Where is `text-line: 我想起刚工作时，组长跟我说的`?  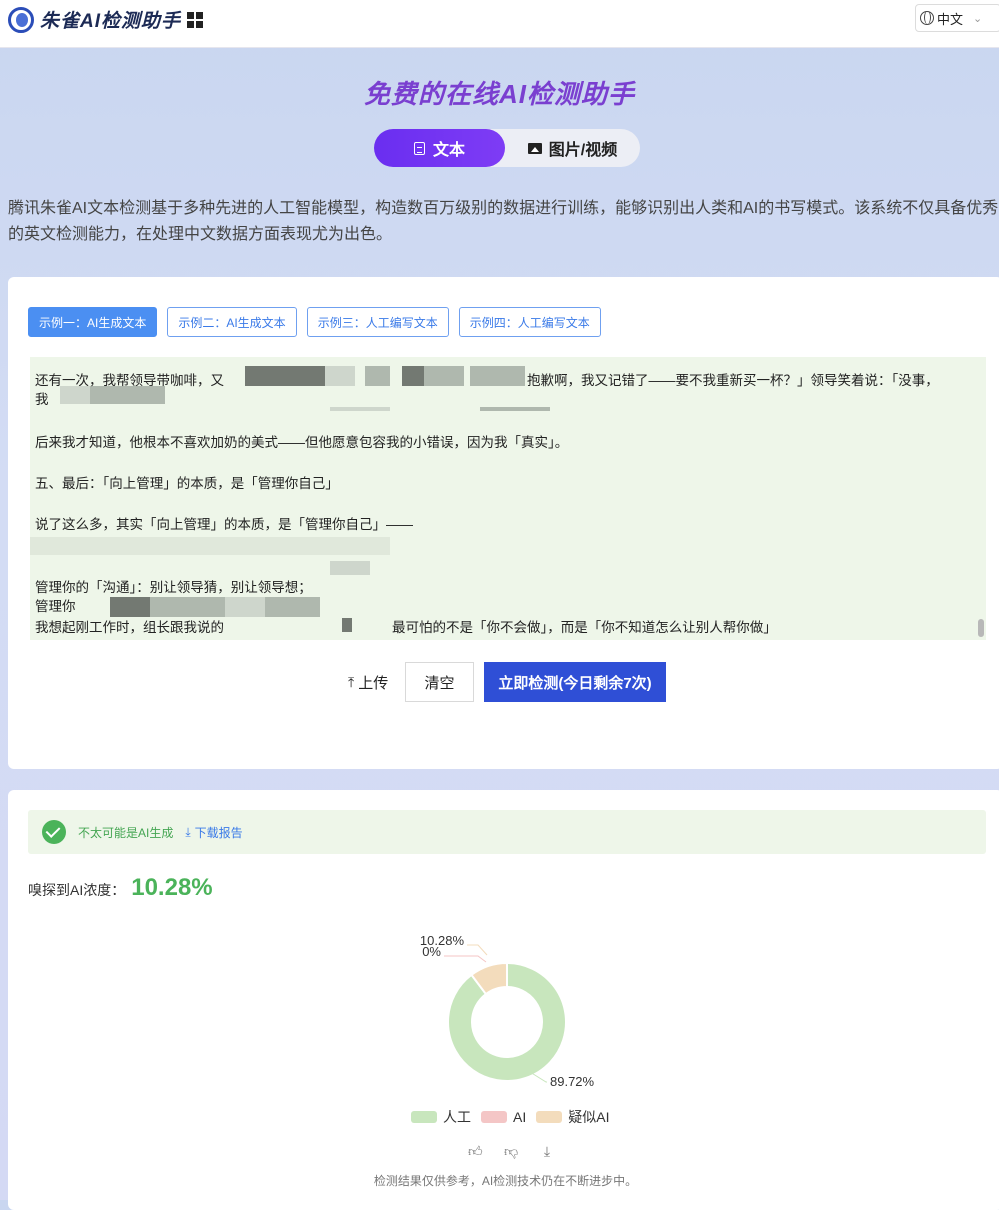 text-line: 我想起刚工作时，组长跟我说的 is located at coordinates (129, 627).